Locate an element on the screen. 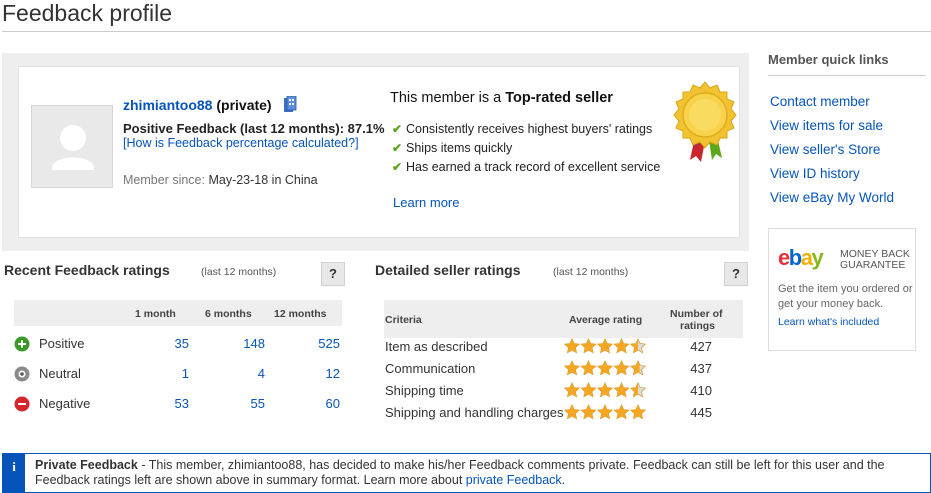 This screenshot has height=493, width=931. member-since: Member since: May-23-18 in China is located at coordinates (220, 180).